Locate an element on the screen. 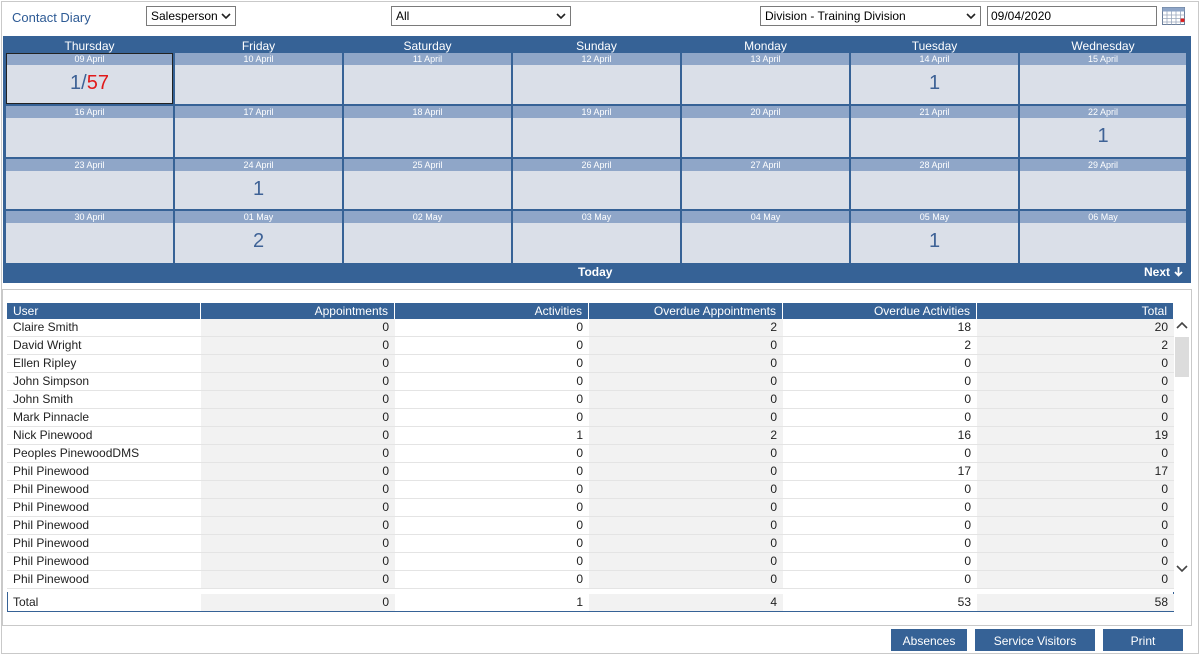  table-row: David Wright 0 0 0 2 2 is located at coordinates (590, 346).